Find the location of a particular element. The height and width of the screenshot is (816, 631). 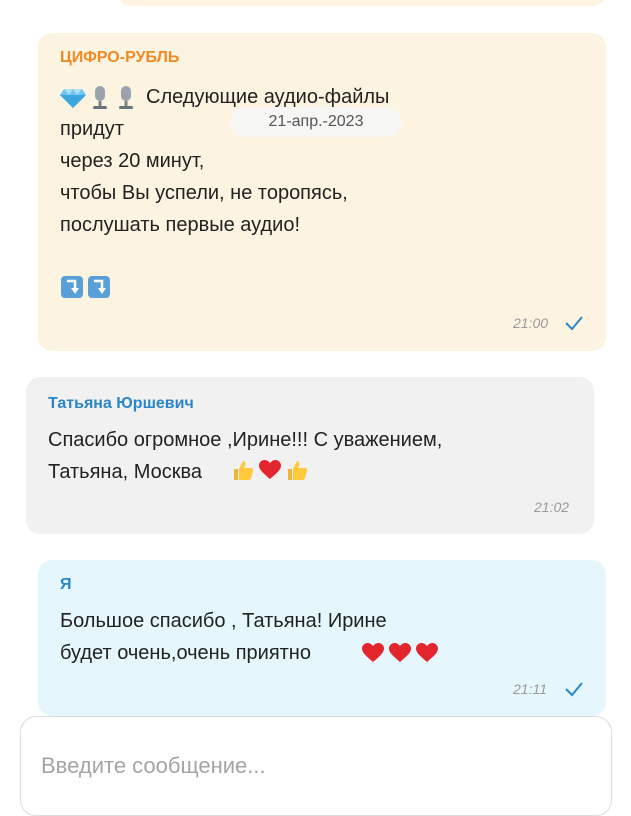

sender-name: Татьяна Юршевич is located at coordinates (121, 404).